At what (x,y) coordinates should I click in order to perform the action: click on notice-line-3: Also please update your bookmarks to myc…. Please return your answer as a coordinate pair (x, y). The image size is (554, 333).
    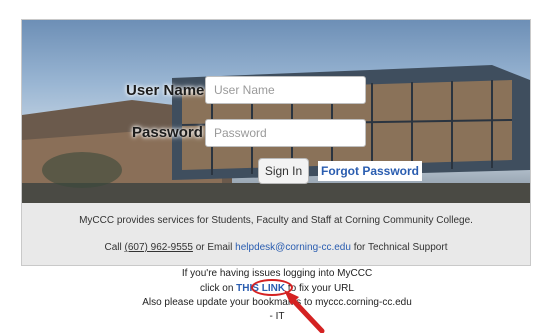
    Looking at the image, I should click on (277, 302).